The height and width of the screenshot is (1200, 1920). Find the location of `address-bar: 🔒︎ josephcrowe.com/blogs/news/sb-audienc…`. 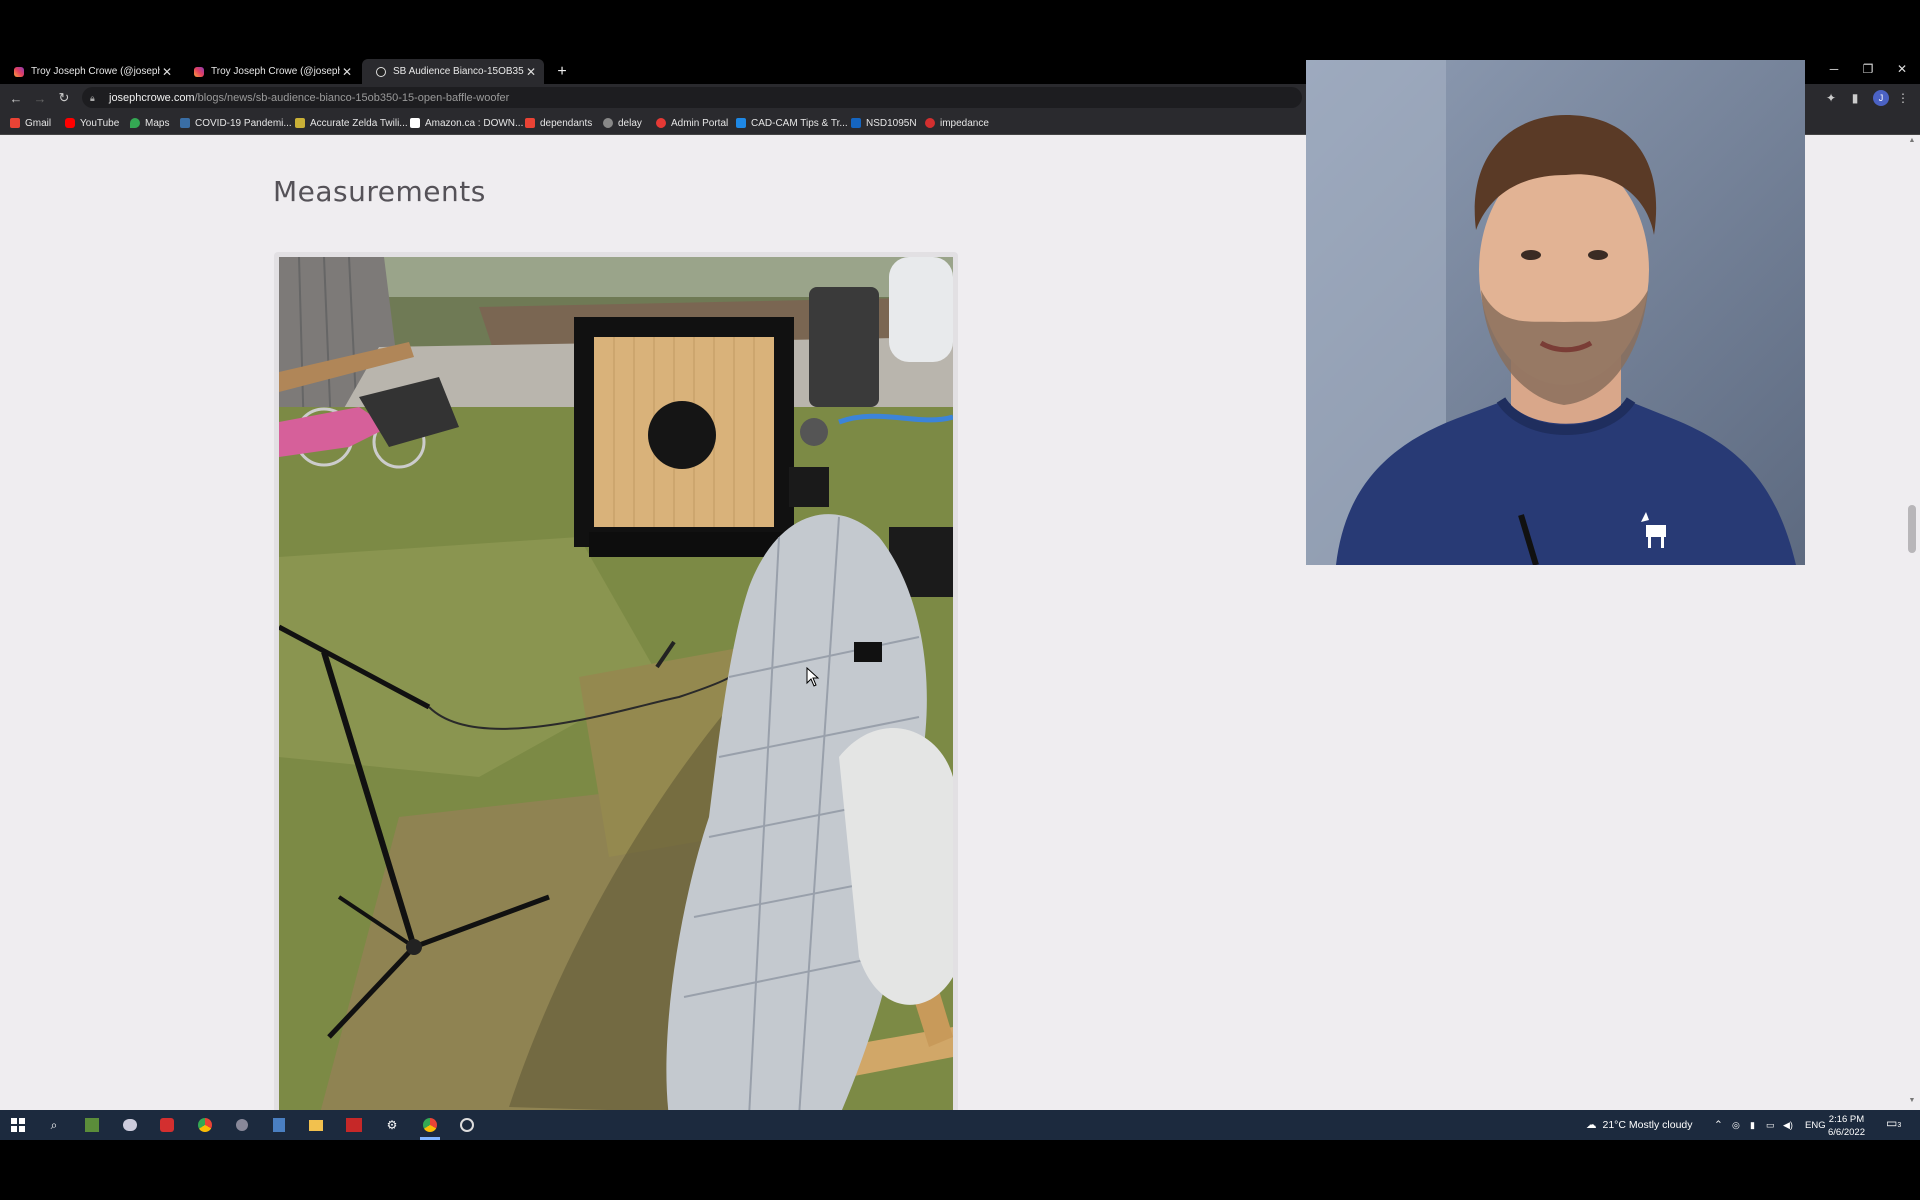

address-bar: 🔒︎ josephcrowe.com/blogs/news/sb-audienc… is located at coordinates (692, 97).